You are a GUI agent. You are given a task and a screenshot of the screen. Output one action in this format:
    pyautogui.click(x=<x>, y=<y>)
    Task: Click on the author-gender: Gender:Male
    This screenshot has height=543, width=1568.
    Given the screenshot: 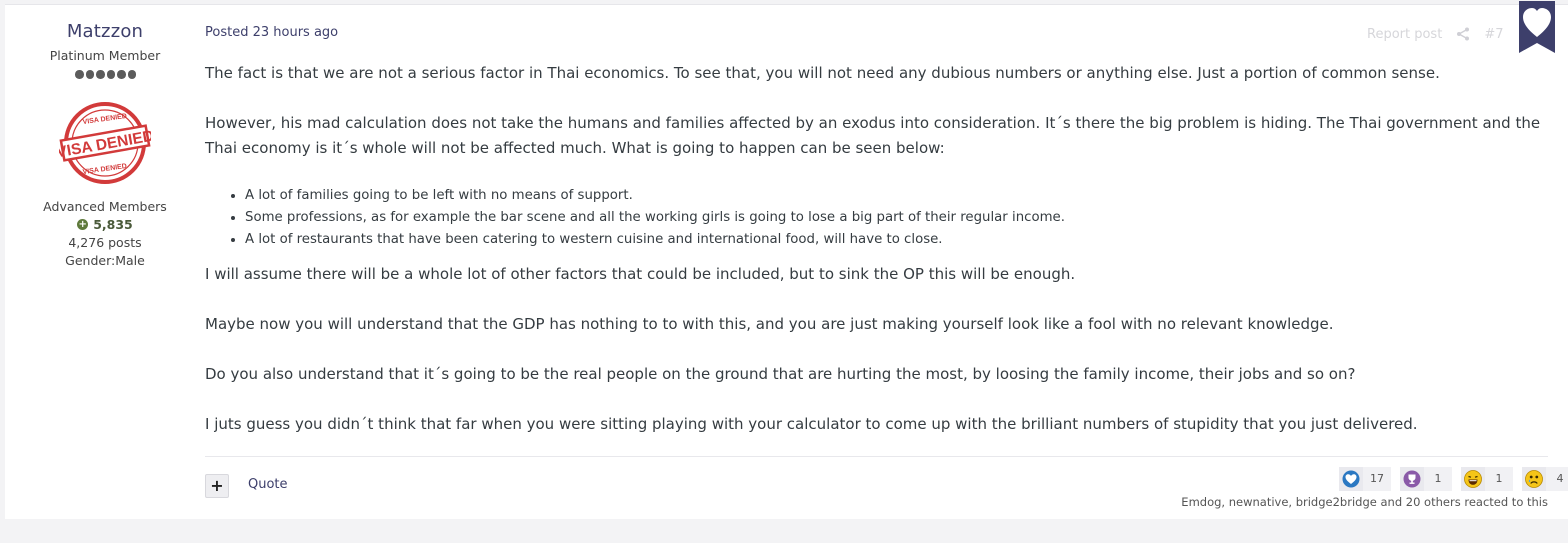 What is the action you would take?
    pyautogui.click(x=105, y=260)
    